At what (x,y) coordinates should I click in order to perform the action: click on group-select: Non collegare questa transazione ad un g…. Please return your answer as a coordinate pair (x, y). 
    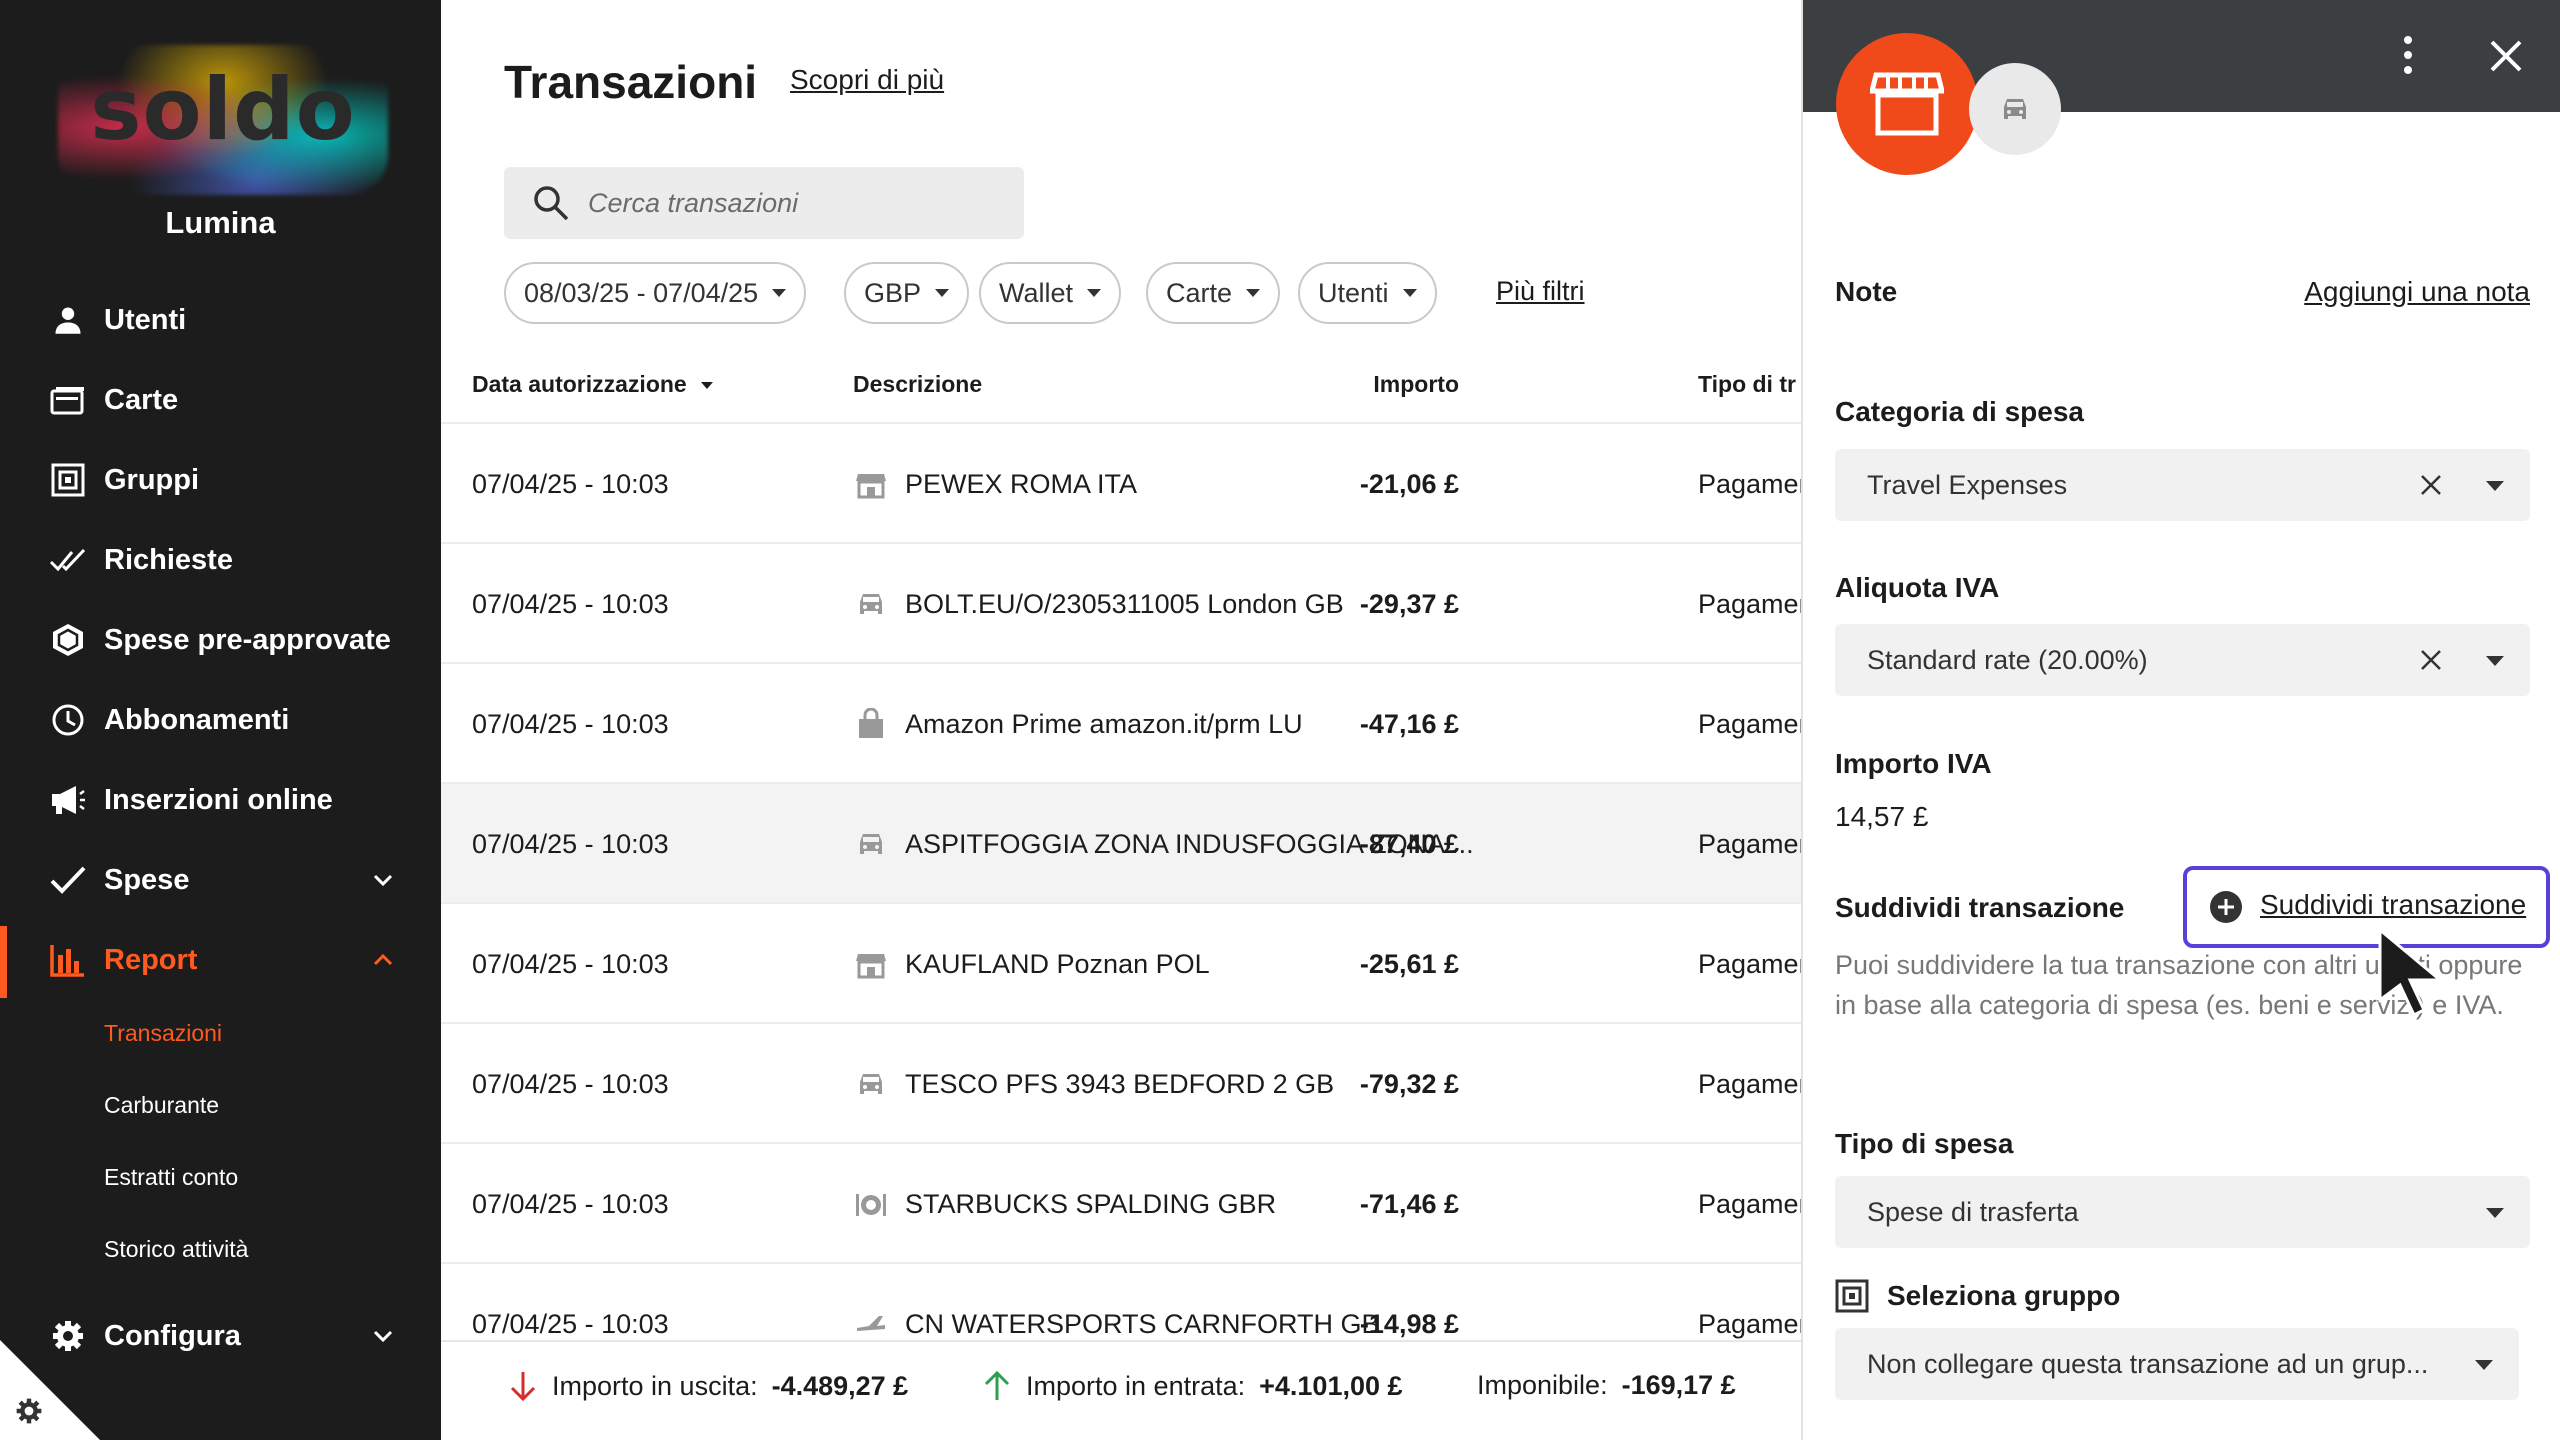
    Looking at the image, I should click on (2177, 1364).